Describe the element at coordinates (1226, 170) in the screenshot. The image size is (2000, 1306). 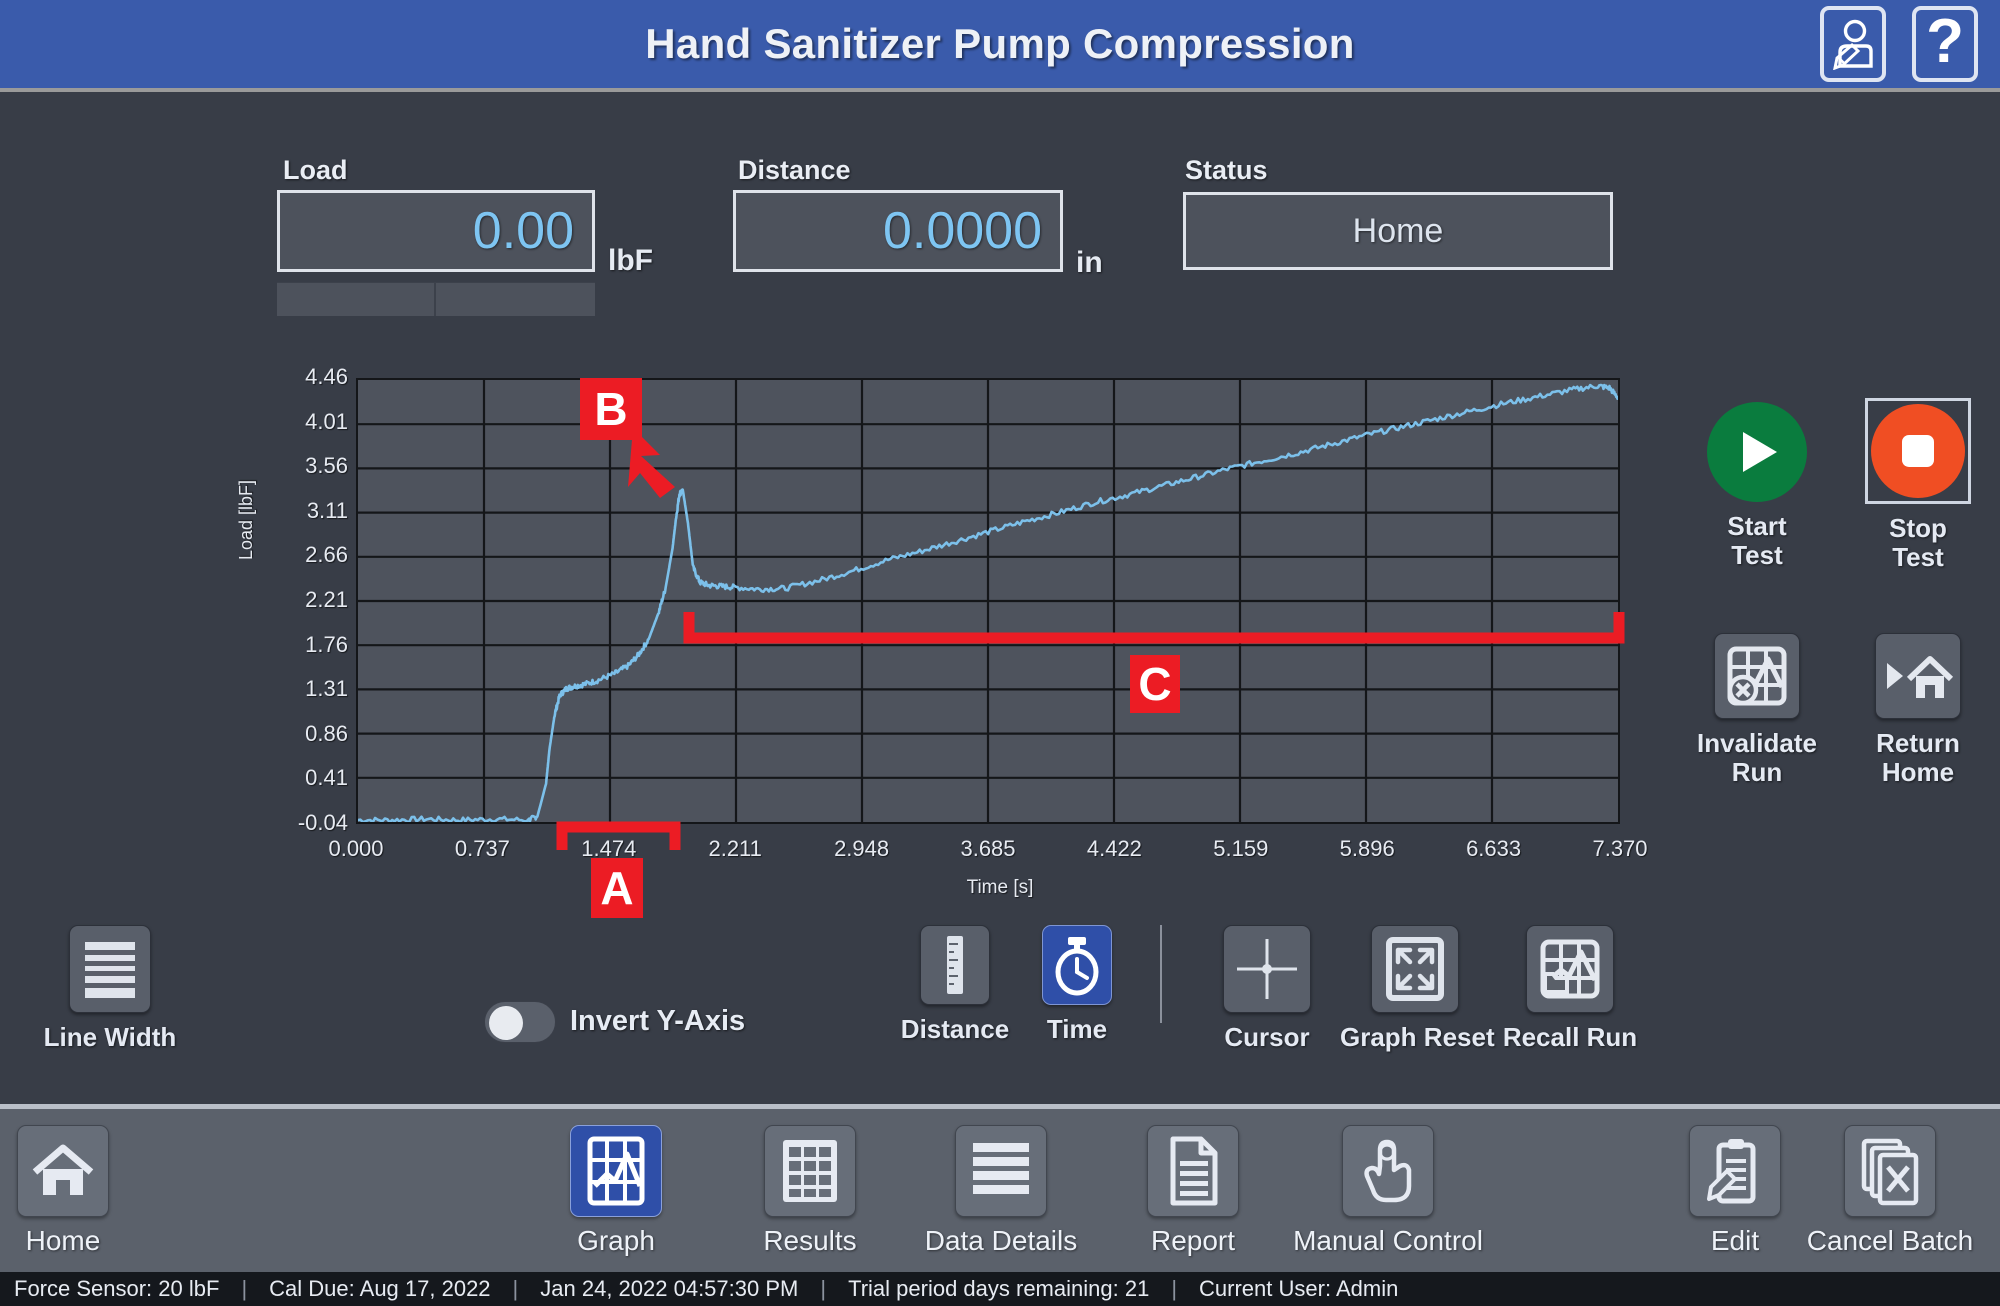
I see `status-label: Status` at that location.